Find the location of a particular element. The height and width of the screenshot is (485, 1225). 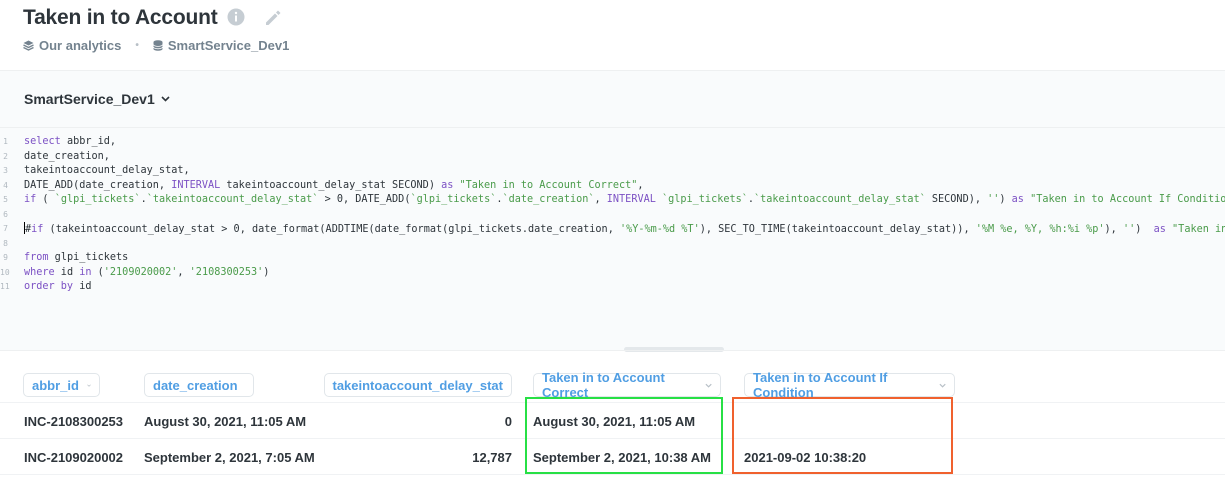

cell-date-creation: August 30, 2021, 11:05 AM is located at coordinates (225, 421).